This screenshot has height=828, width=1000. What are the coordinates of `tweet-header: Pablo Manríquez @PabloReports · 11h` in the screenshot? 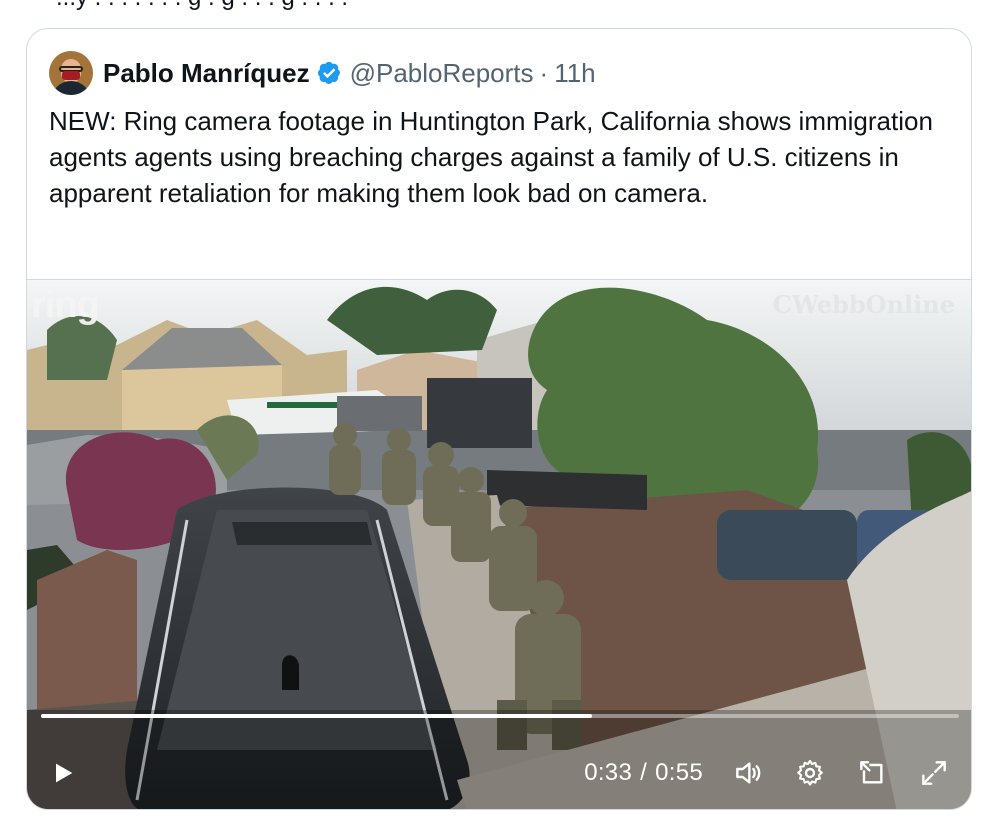 It's located at (322, 73).